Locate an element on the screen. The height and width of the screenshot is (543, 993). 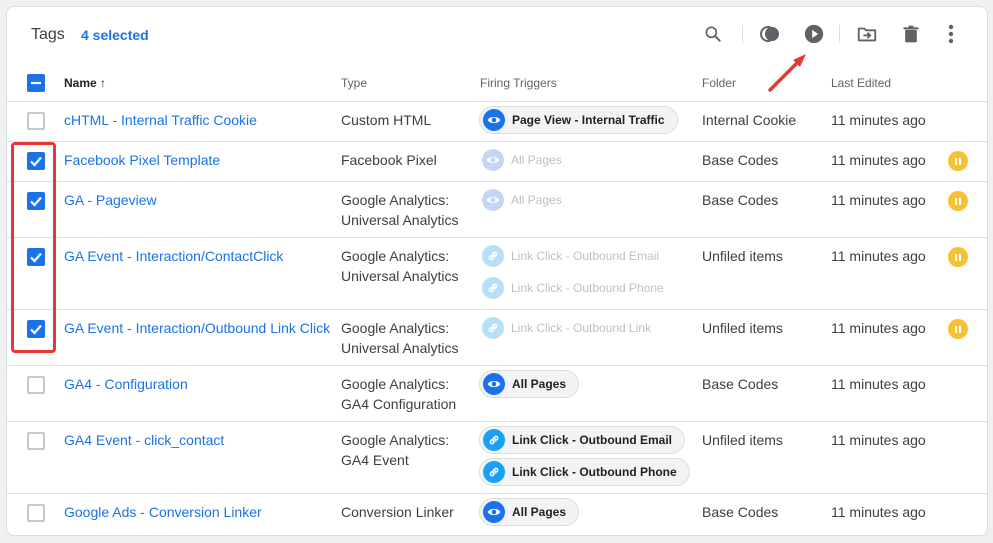
trigger-chip: Page View - Internal Traffic is located at coordinates (578, 120).